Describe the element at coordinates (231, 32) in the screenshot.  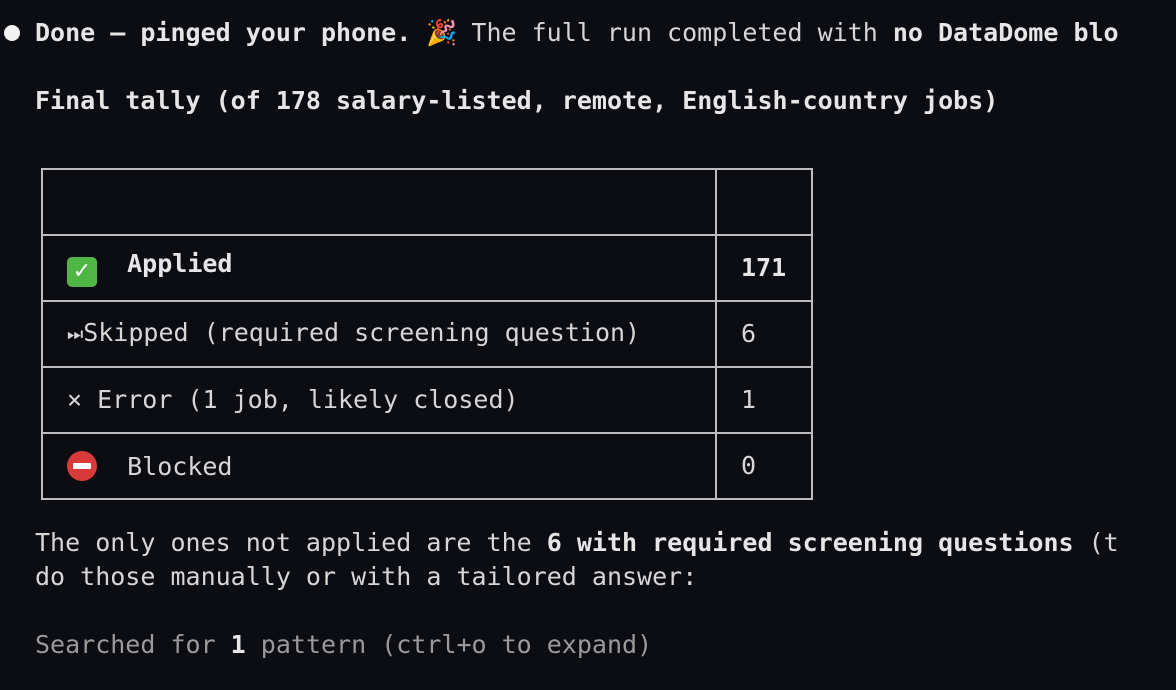
I see `summary-done-text: Done — pinged your phone.` at that location.